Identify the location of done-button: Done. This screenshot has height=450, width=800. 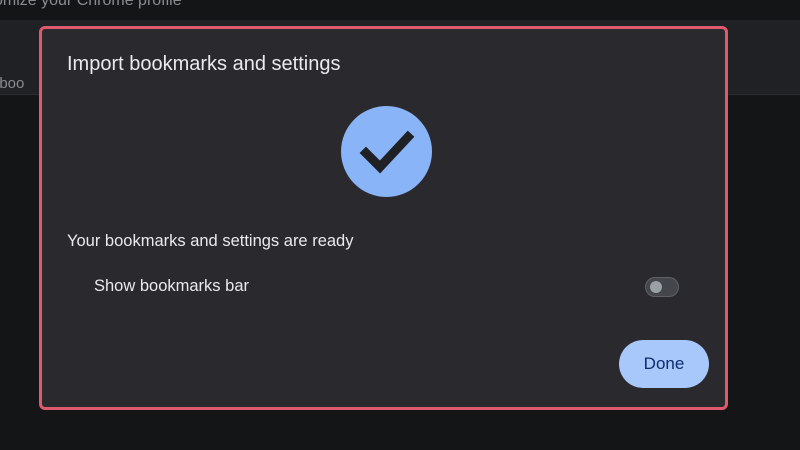
(664, 364).